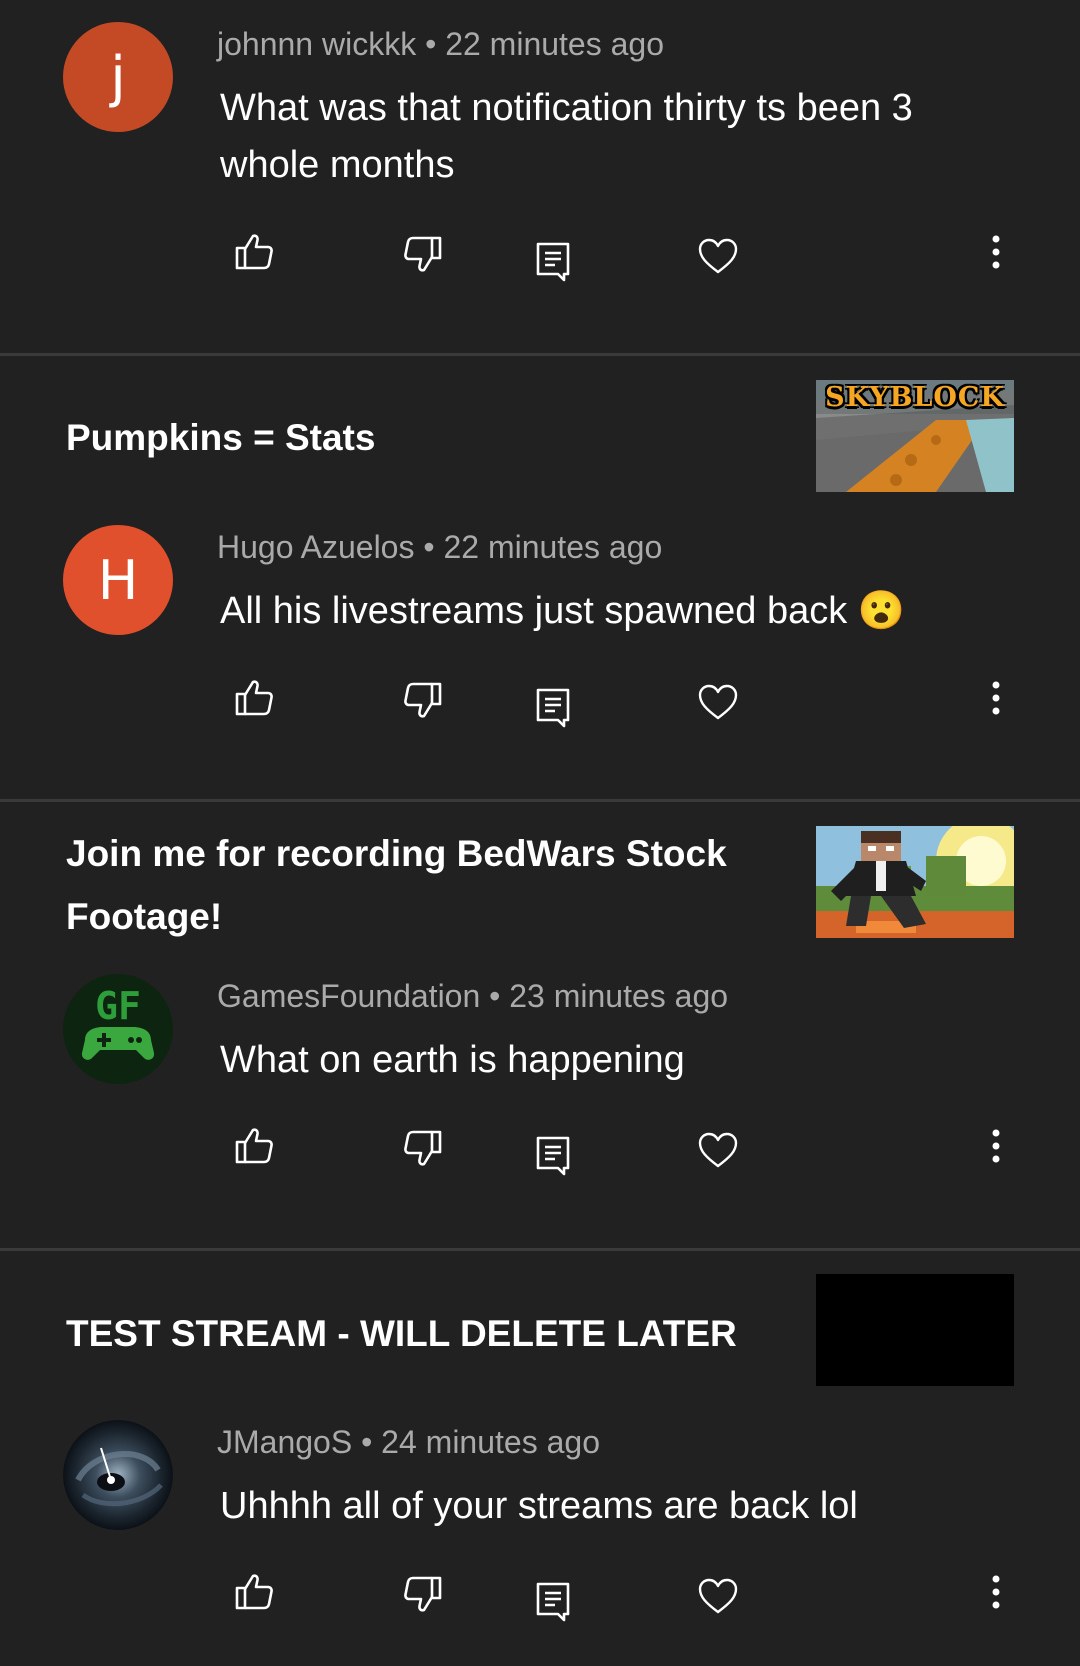  I want to click on avatar: GF, so click(118, 1029).